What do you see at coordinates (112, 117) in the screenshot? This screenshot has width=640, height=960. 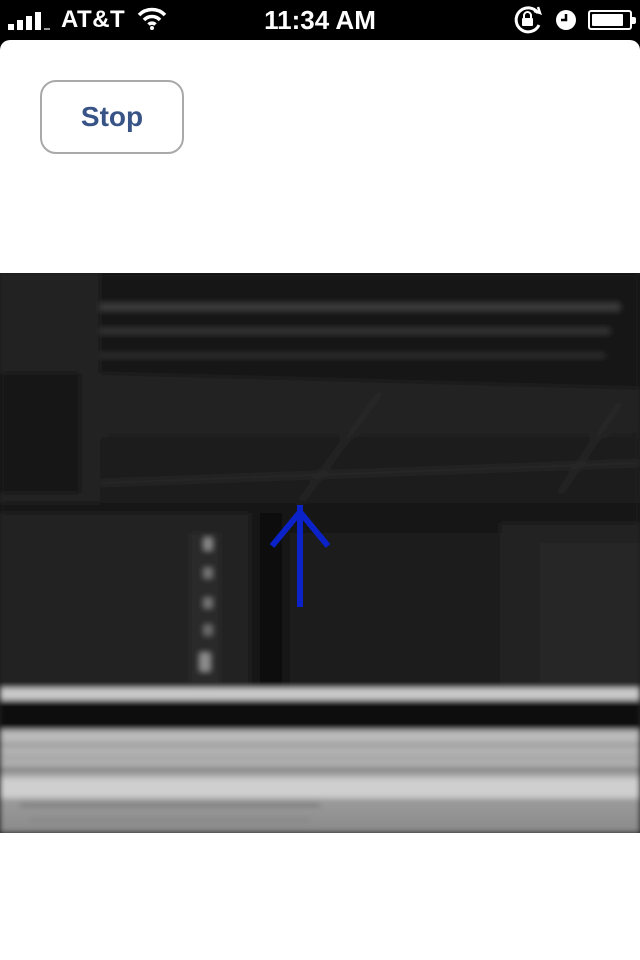 I see `stop-button: Stop` at bounding box center [112, 117].